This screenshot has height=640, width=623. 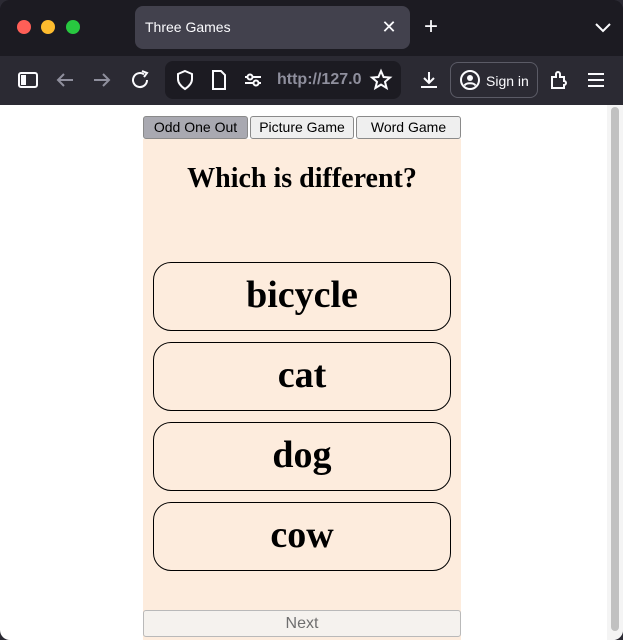 I want to click on extensions-icon, so click(x=559, y=80).